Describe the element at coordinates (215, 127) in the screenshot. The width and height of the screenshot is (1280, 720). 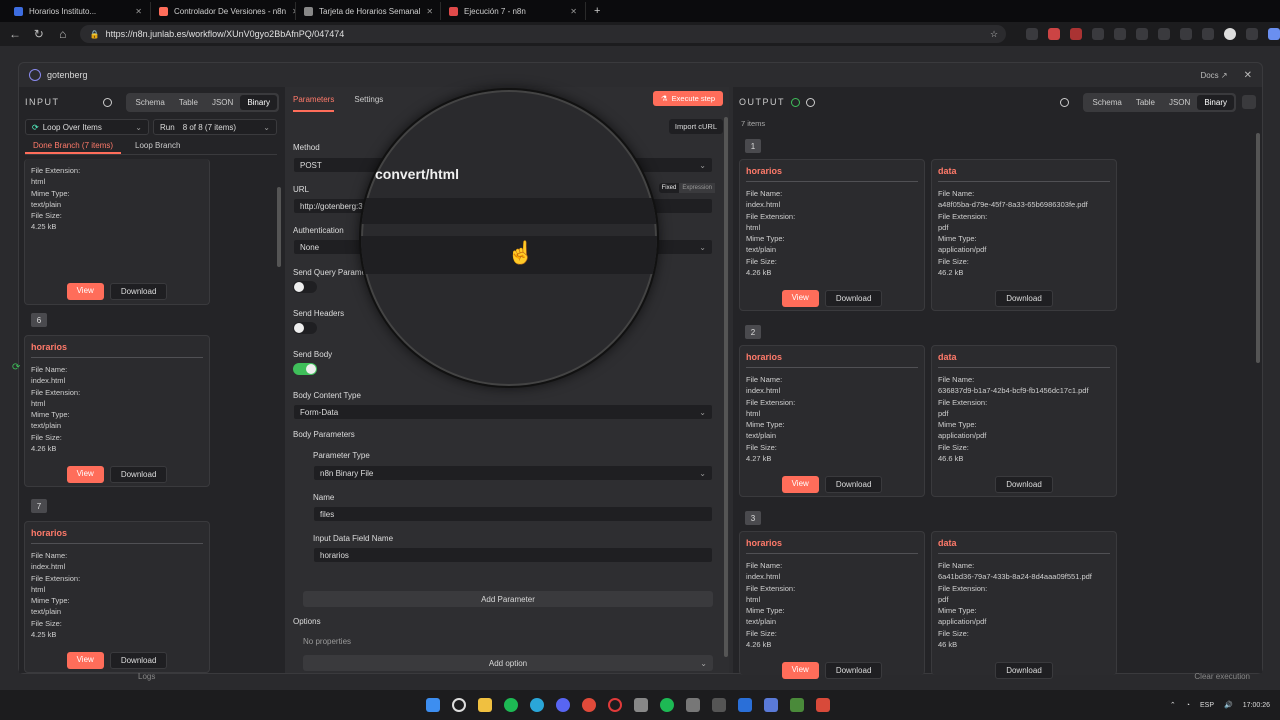
I see `run-select: Run 8 of 8 (7 items) ⌄` at that location.